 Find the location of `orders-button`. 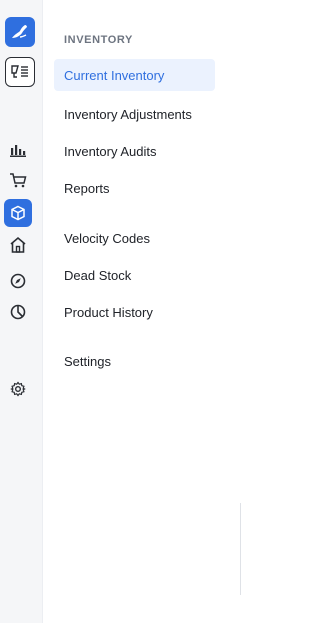

orders-button is located at coordinates (18, 180).